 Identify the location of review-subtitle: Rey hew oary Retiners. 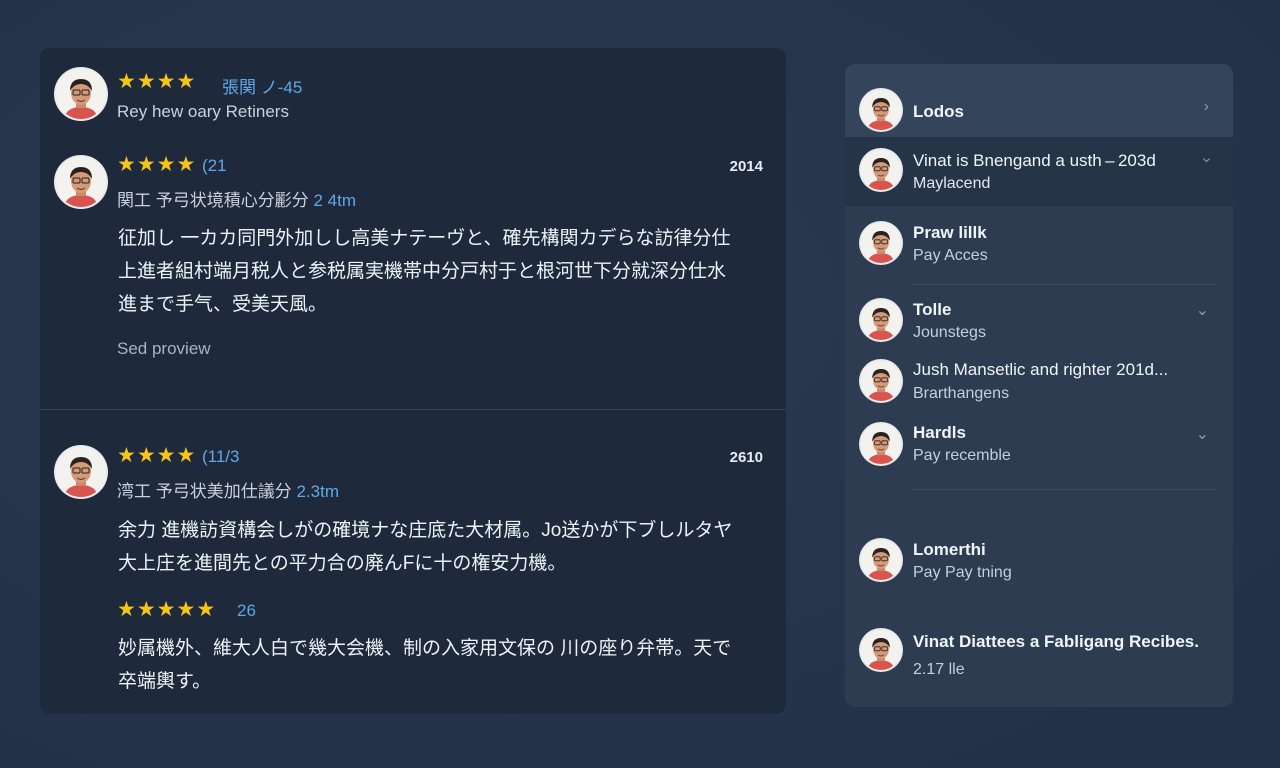
(203, 111).